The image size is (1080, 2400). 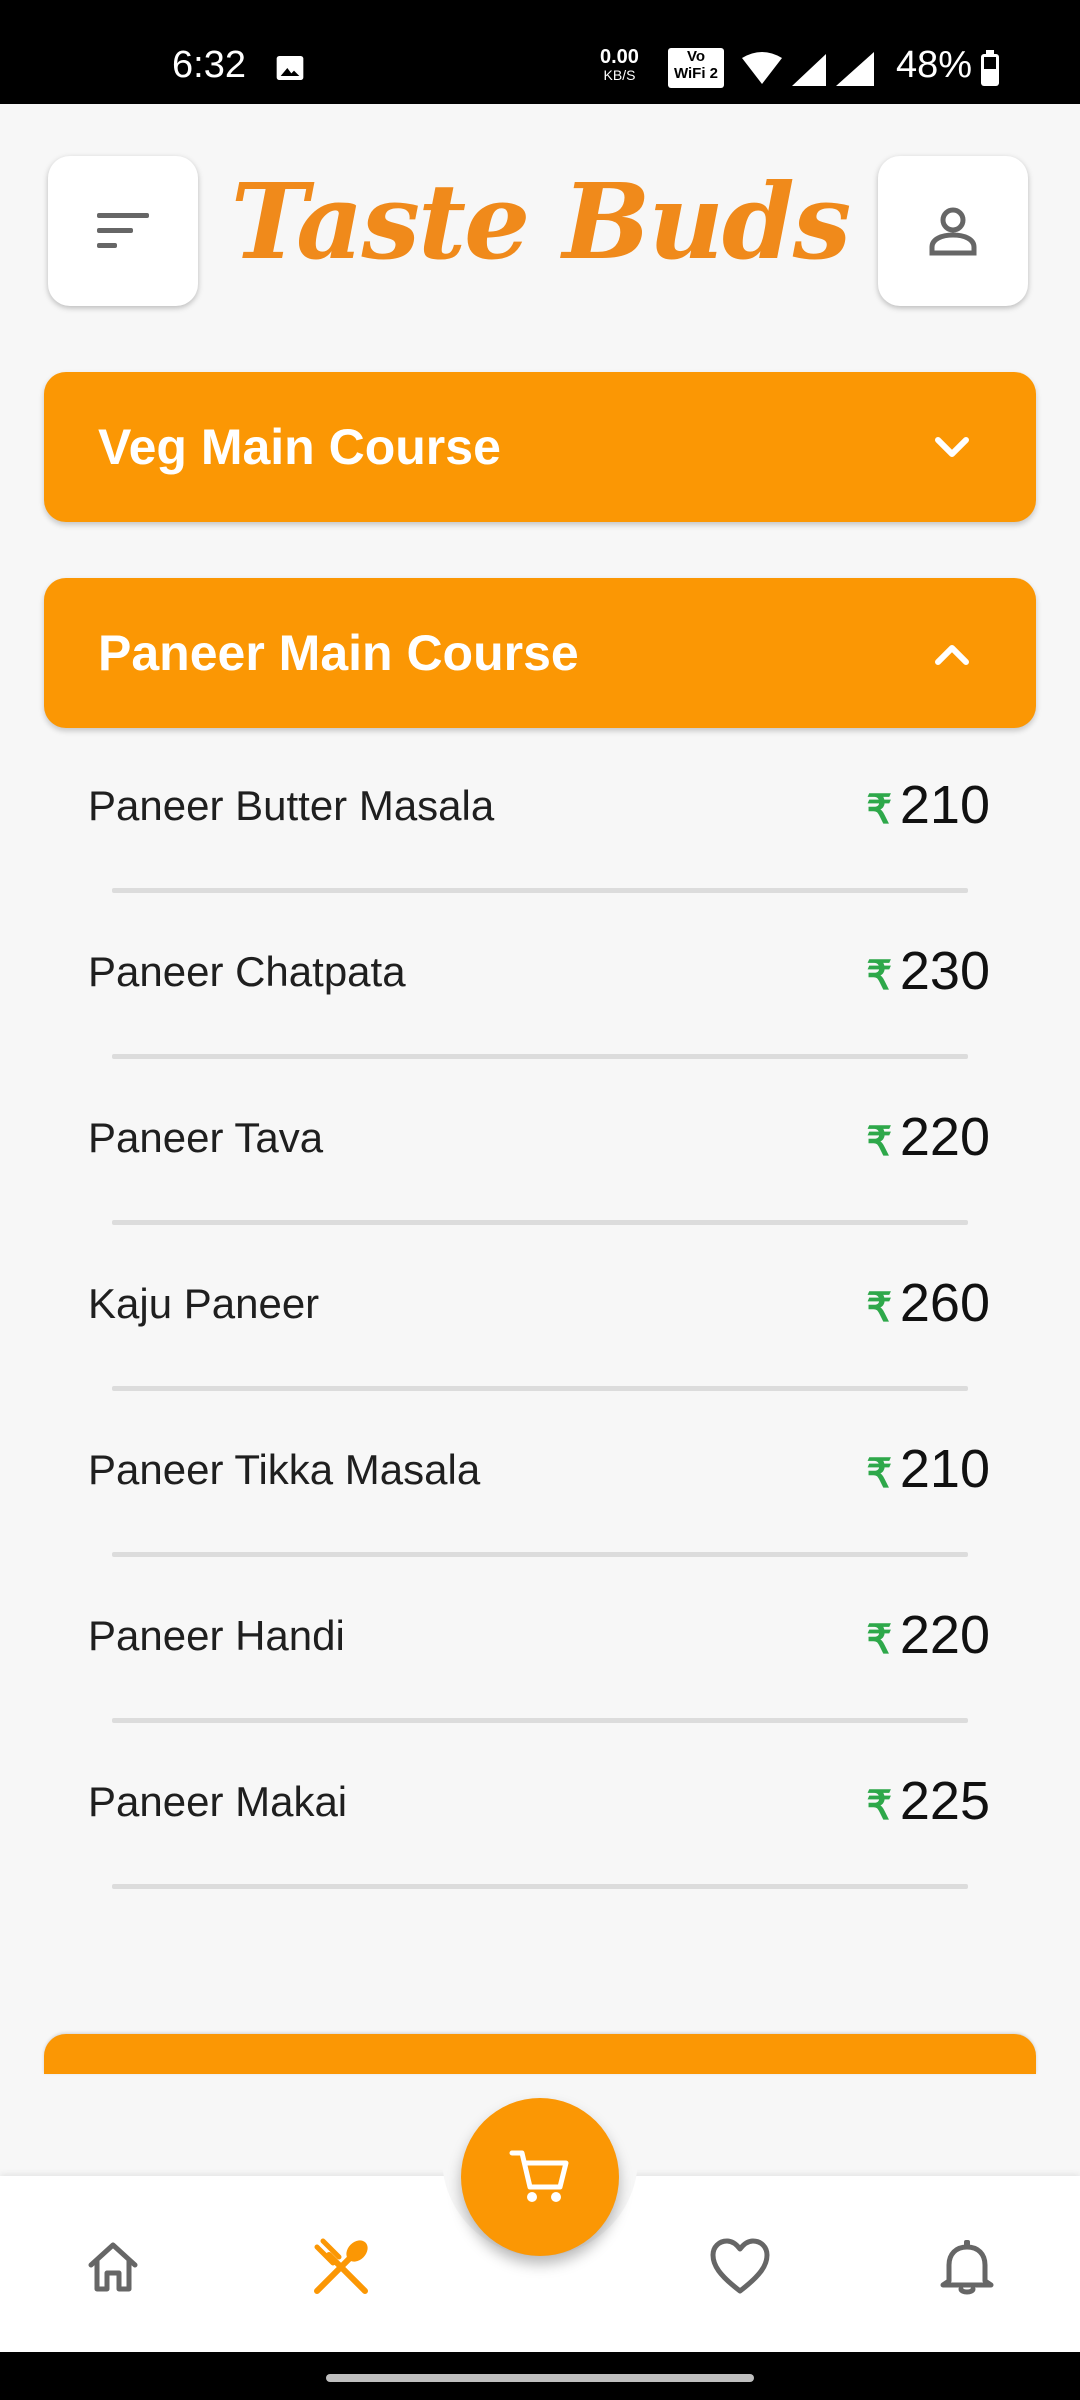 I want to click on list-item: Paneer Tikka Masala ₹210, so click(x=540, y=1491).